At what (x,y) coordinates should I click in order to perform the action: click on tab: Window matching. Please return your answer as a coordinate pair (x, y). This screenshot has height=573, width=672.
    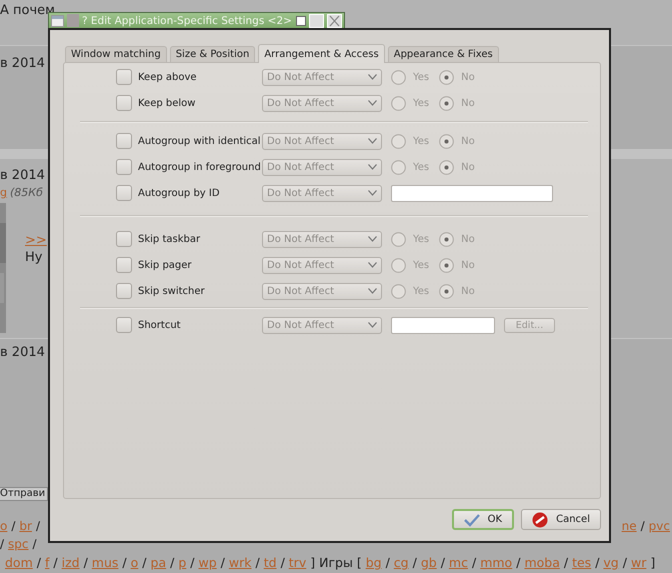
    Looking at the image, I should click on (116, 54).